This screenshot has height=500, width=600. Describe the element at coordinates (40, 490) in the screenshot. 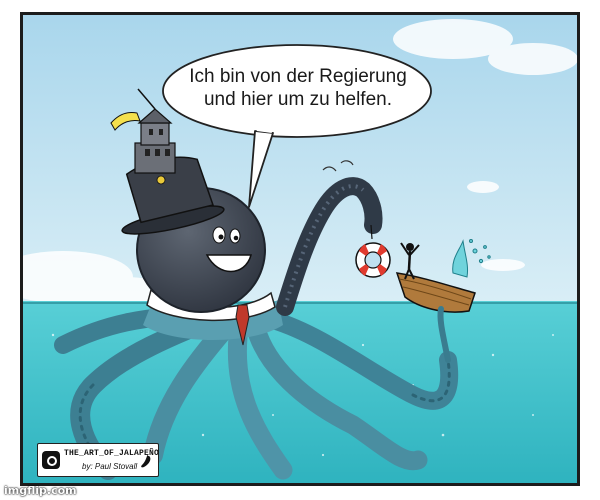

I see `watermark: imgflip.com` at that location.